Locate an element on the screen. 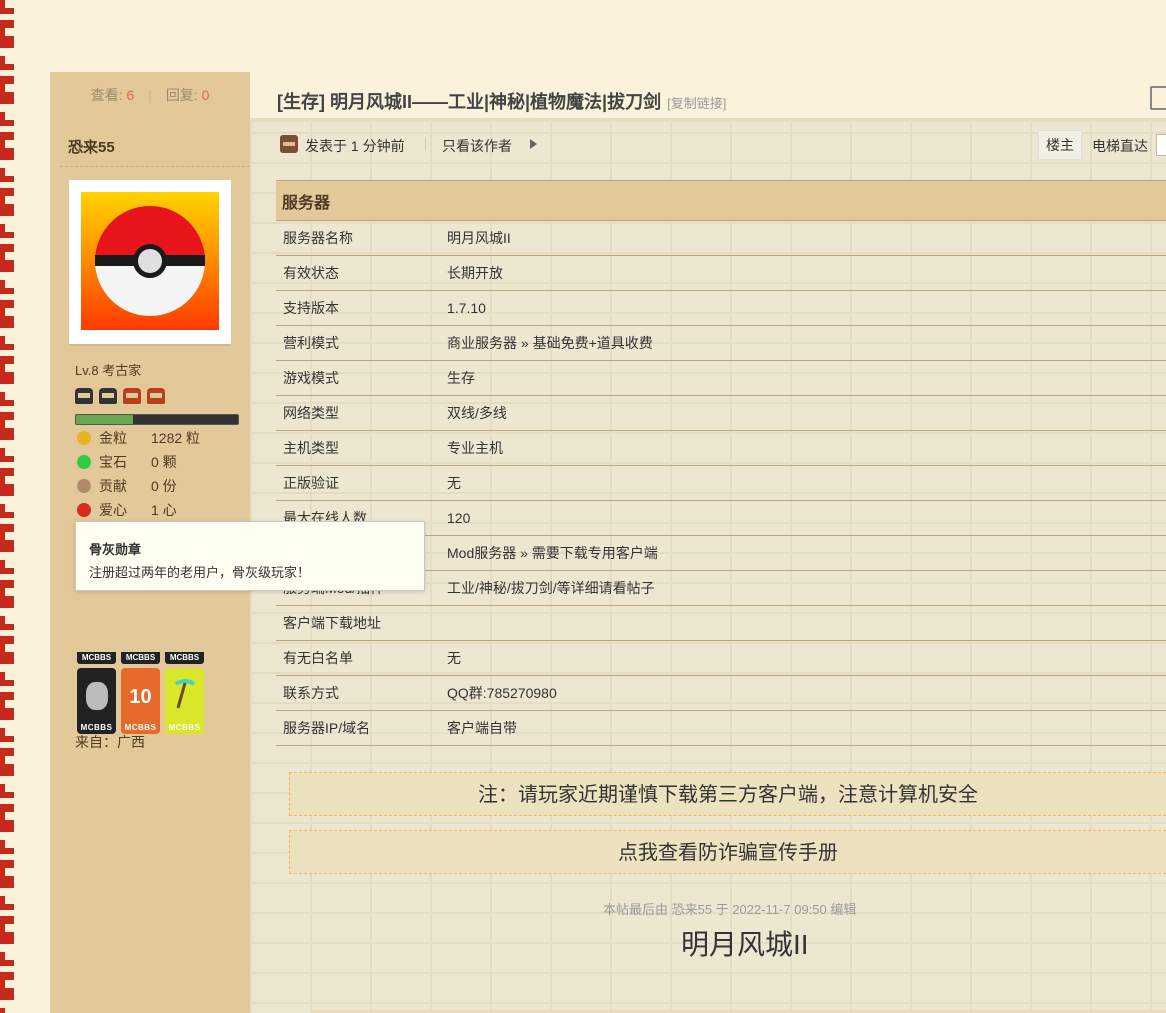 This screenshot has width=1166, height=1013. row-key: 营利模式 is located at coordinates (311, 343).